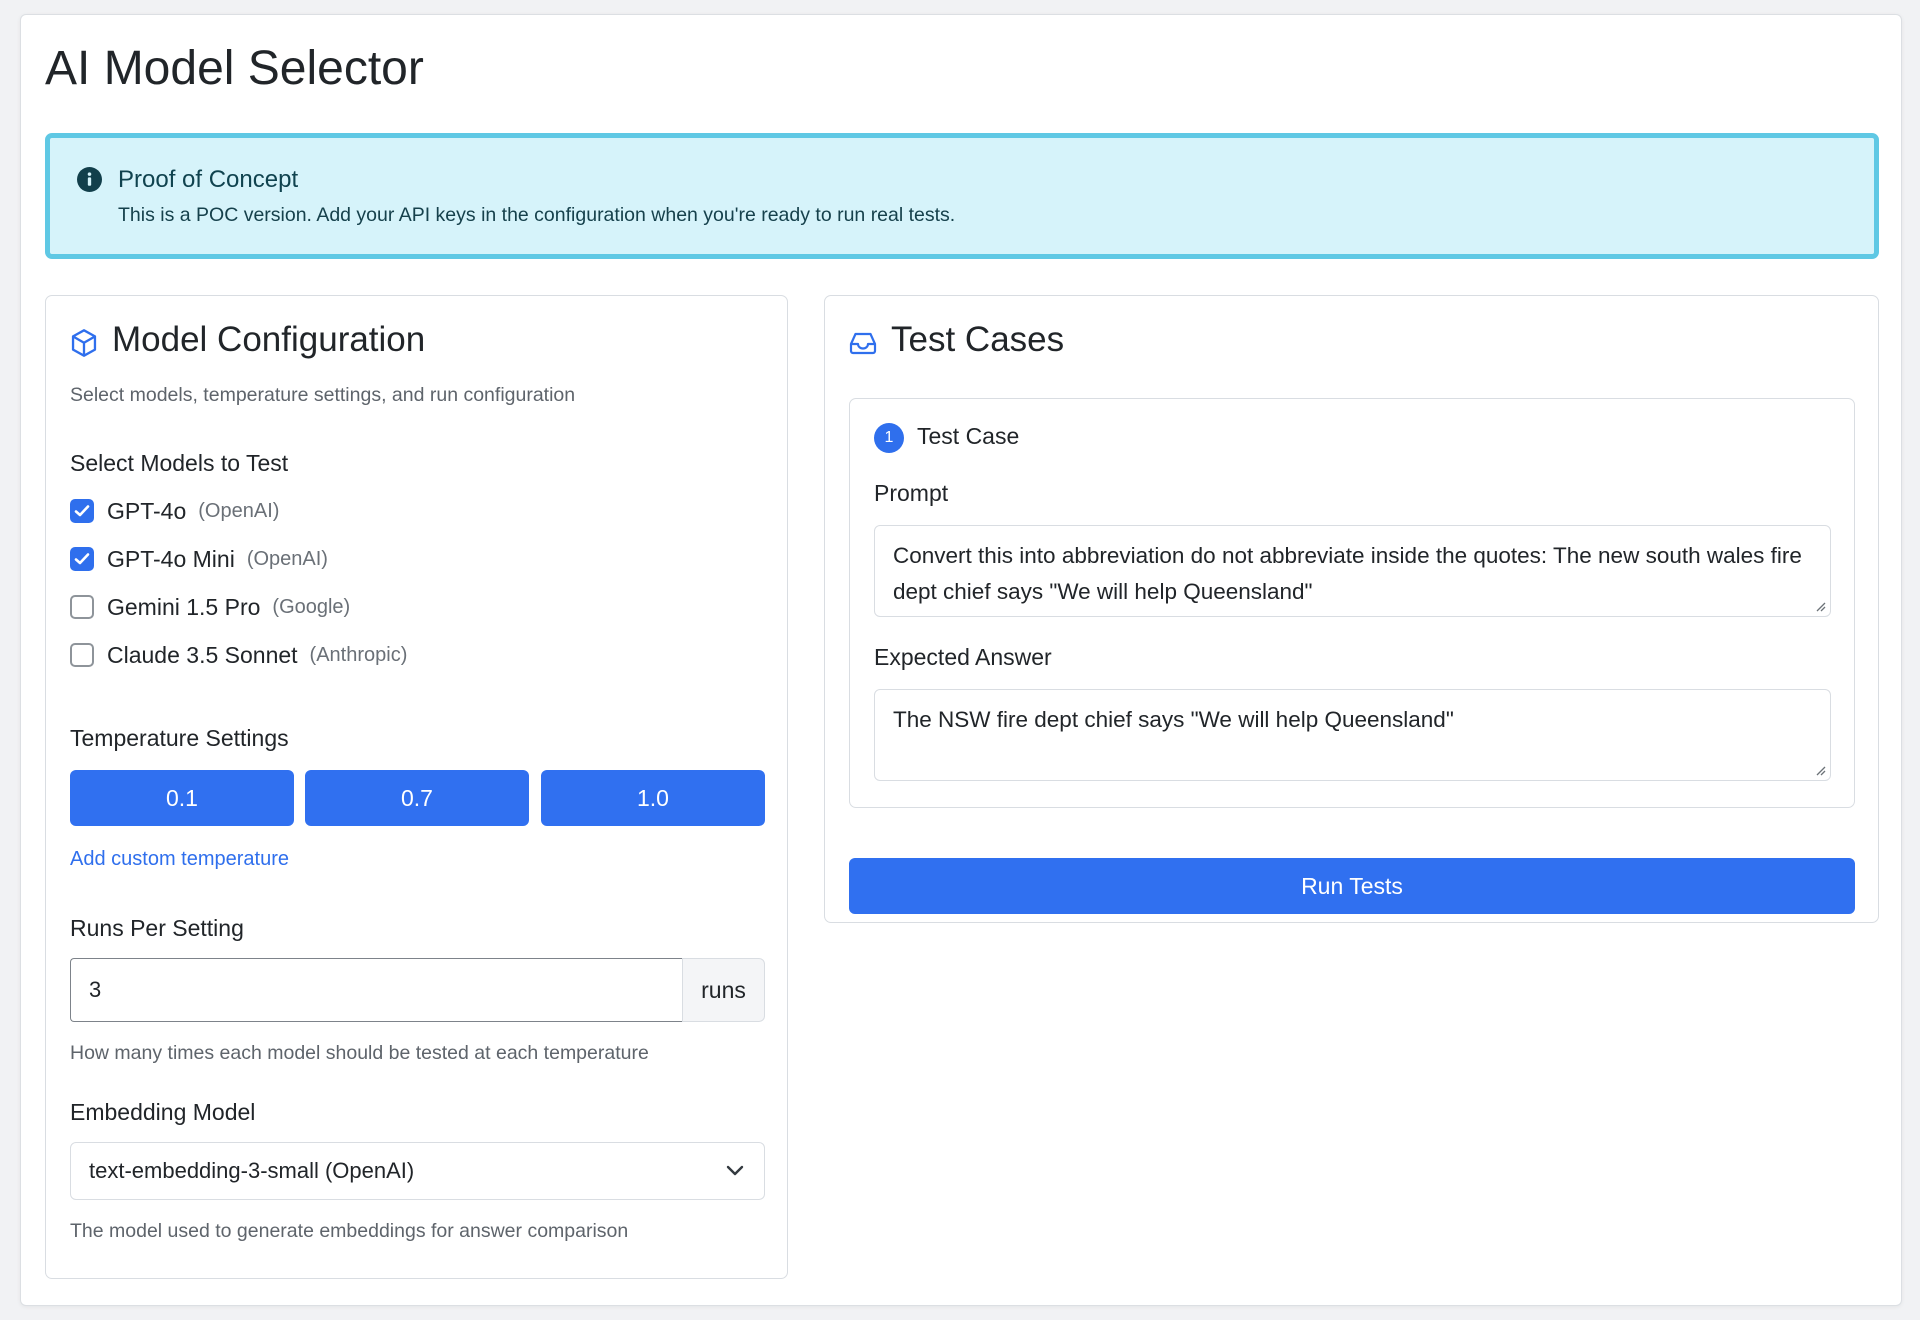 The image size is (1920, 1320). What do you see at coordinates (179, 738) in the screenshot?
I see `temperature-settings-label: Temperature Settings` at bounding box center [179, 738].